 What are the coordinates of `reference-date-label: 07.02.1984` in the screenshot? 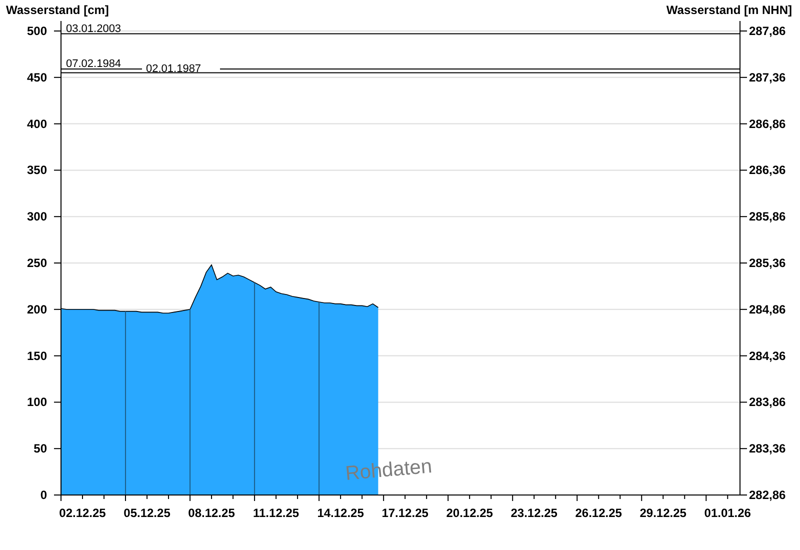 It's located at (94, 64).